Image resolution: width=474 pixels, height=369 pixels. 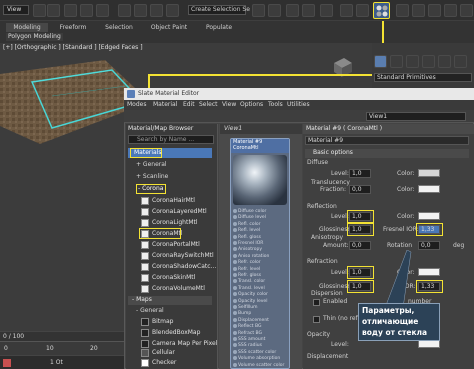 What do you see at coordinates (156, 10) in the screenshot?
I see `percent-snap-icon` at bounding box center [156, 10].